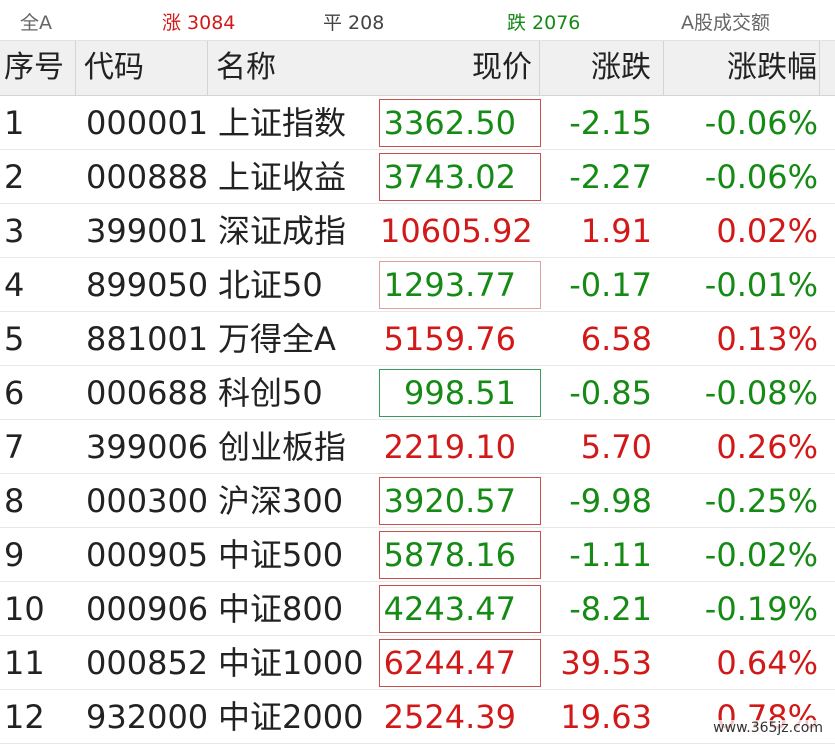 The width and height of the screenshot is (835, 748). Describe the element at coordinates (14, 501) in the screenshot. I see `row-index: 8` at that location.